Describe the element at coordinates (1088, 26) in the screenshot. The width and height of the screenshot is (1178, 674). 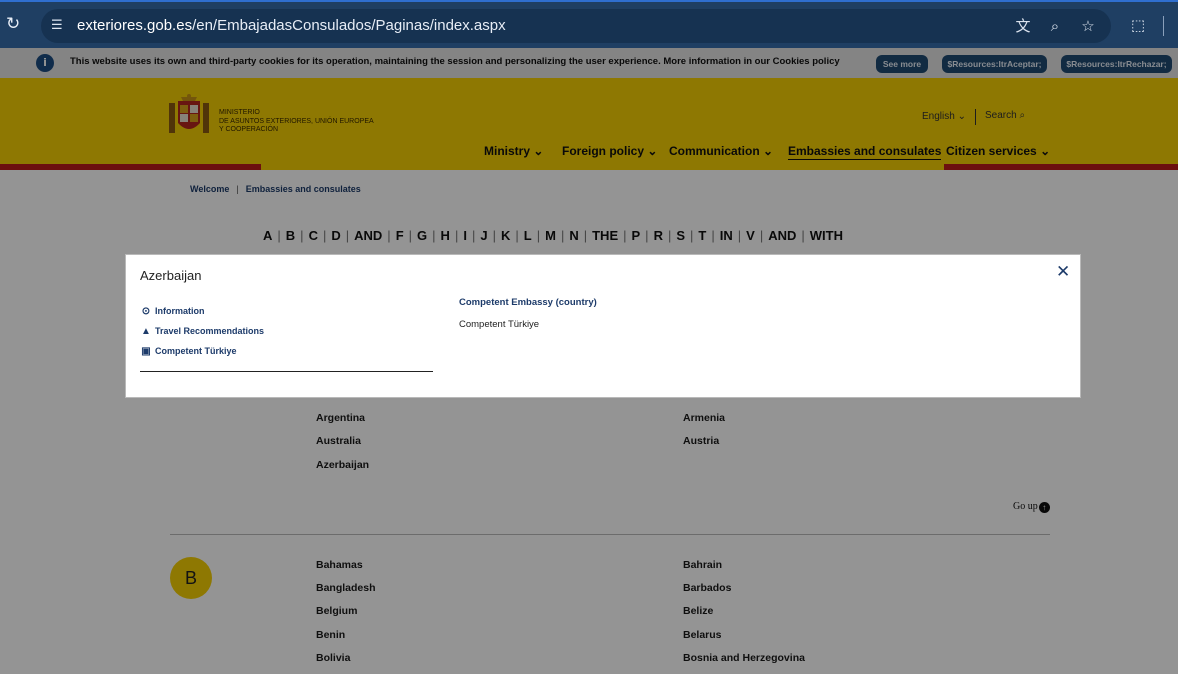
I see `bookmark-star-icon: ☆` at that location.